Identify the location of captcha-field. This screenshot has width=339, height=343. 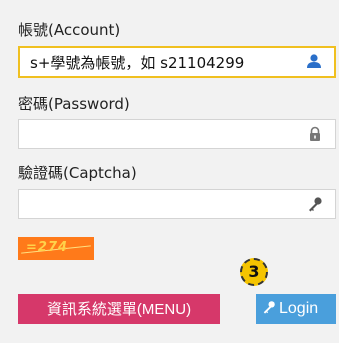
(177, 204).